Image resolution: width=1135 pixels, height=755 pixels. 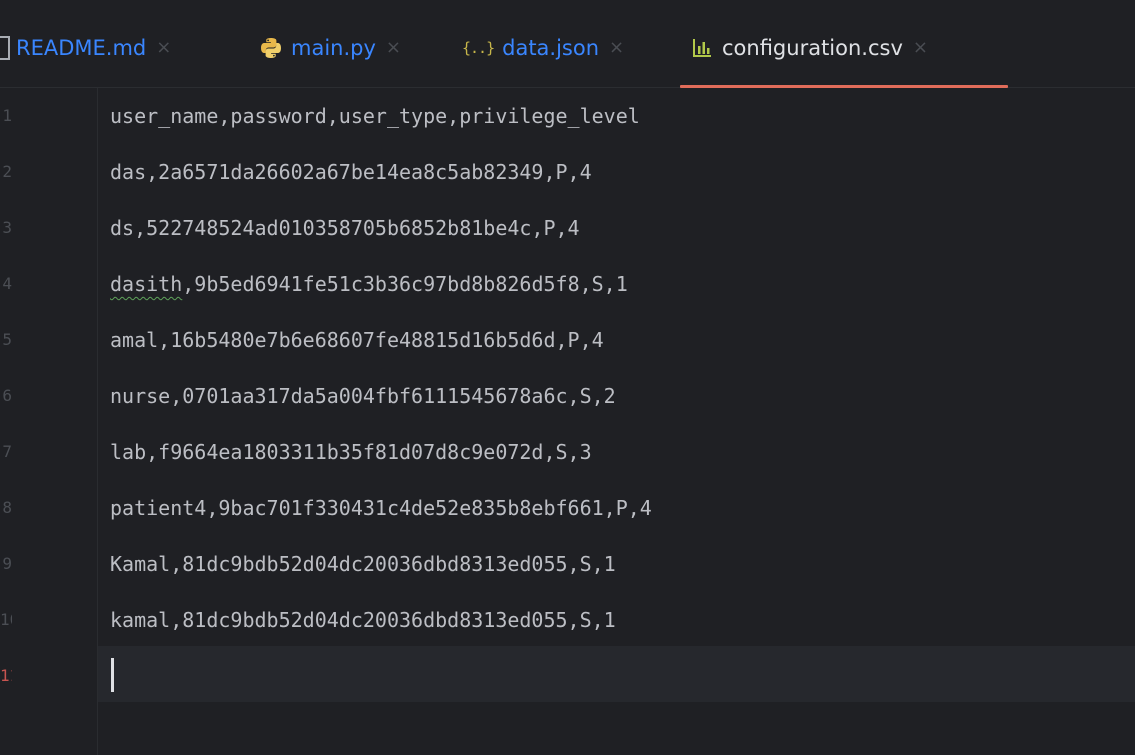 I want to click on code-line: lab,f9664ea1803311b35f81d07d8c9e072d,S,3, so click(x=351, y=452).